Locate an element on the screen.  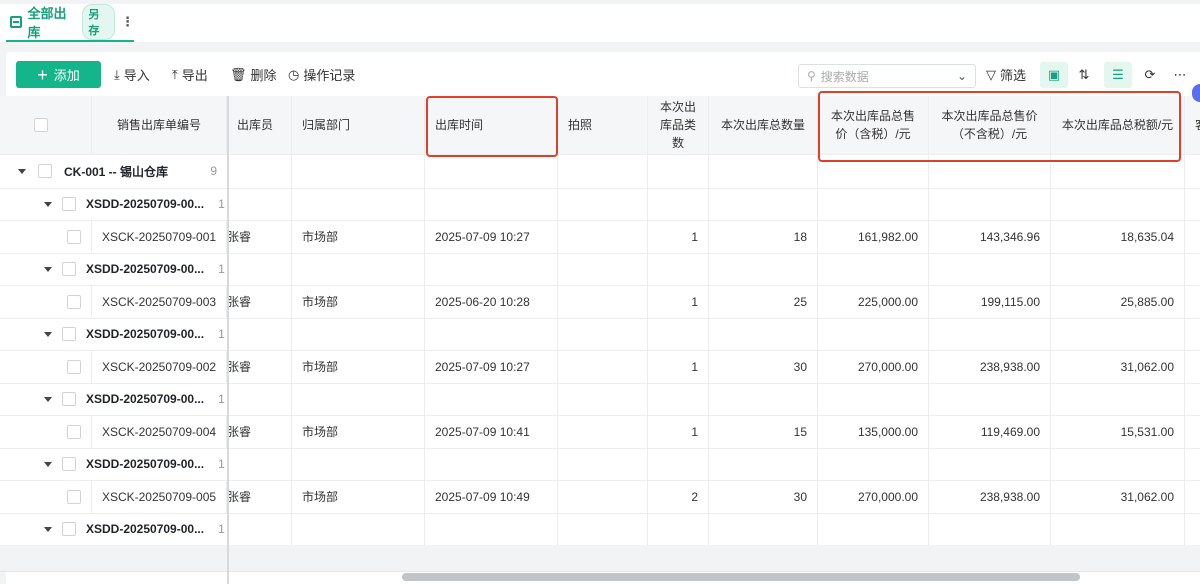
order-count: 1 is located at coordinates (221, 269).